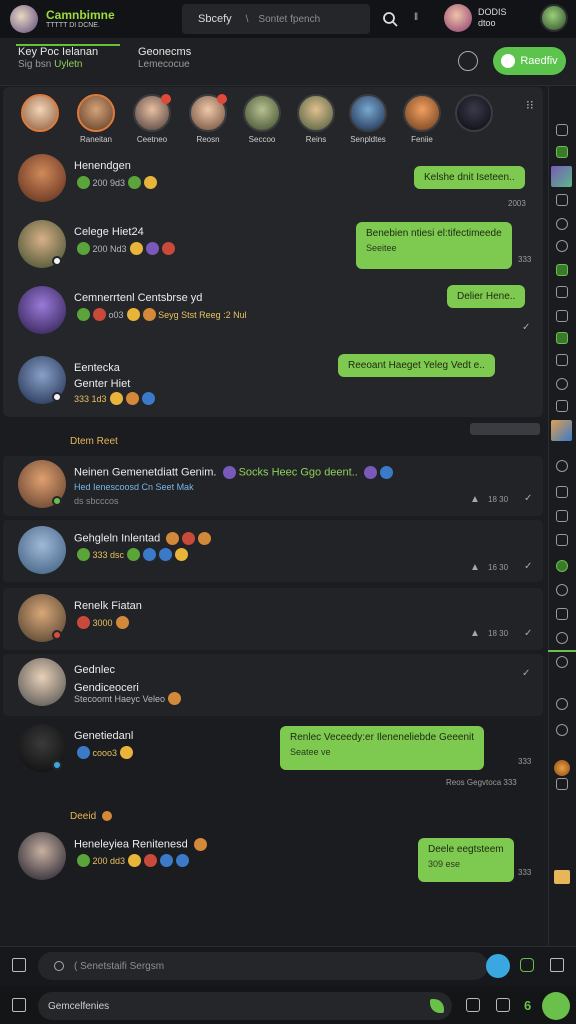 The image size is (576, 1024). What do you see at coordinates (562, 730) in the screenshot?
I see `sidebar-help-icon` at bounding box center [562, 730].